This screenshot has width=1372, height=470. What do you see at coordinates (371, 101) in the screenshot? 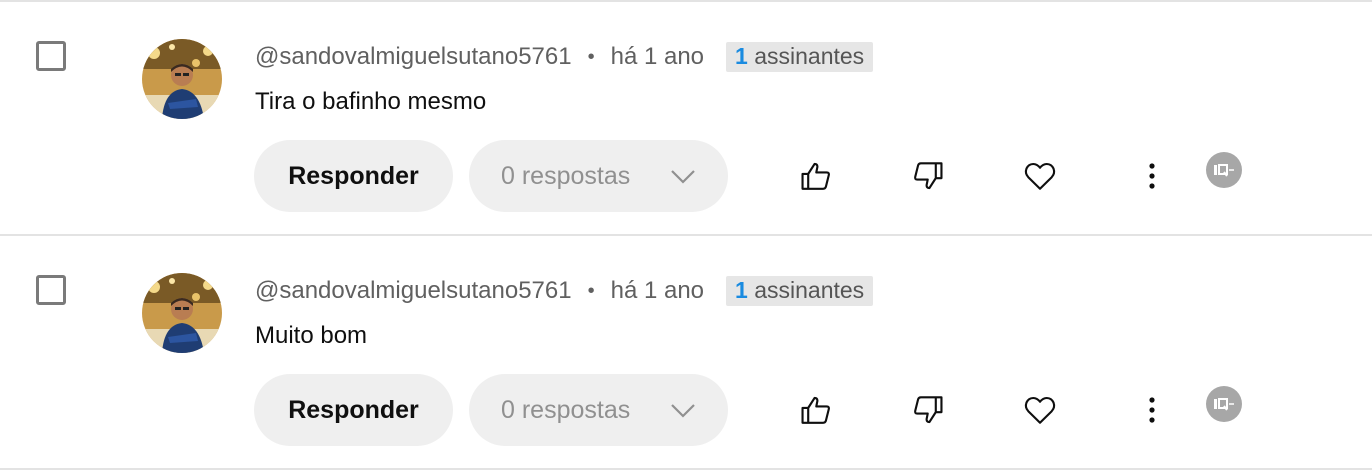
I see `comment-text: Tira o bafinho mesmo` at bounding box center [371, 101].